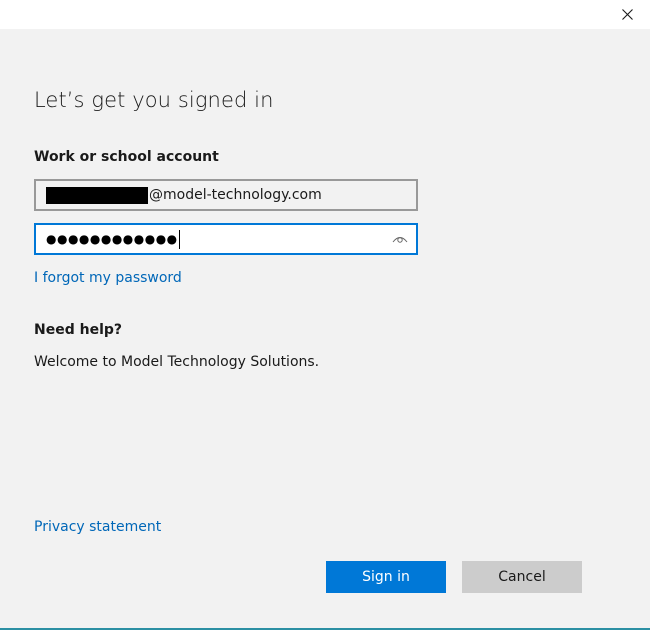  What do you see at coordinates (177, 362) in the screenshot?
I see `help-text: Welcome to Model Technology Solutions.` at bounding box center [177, 362].